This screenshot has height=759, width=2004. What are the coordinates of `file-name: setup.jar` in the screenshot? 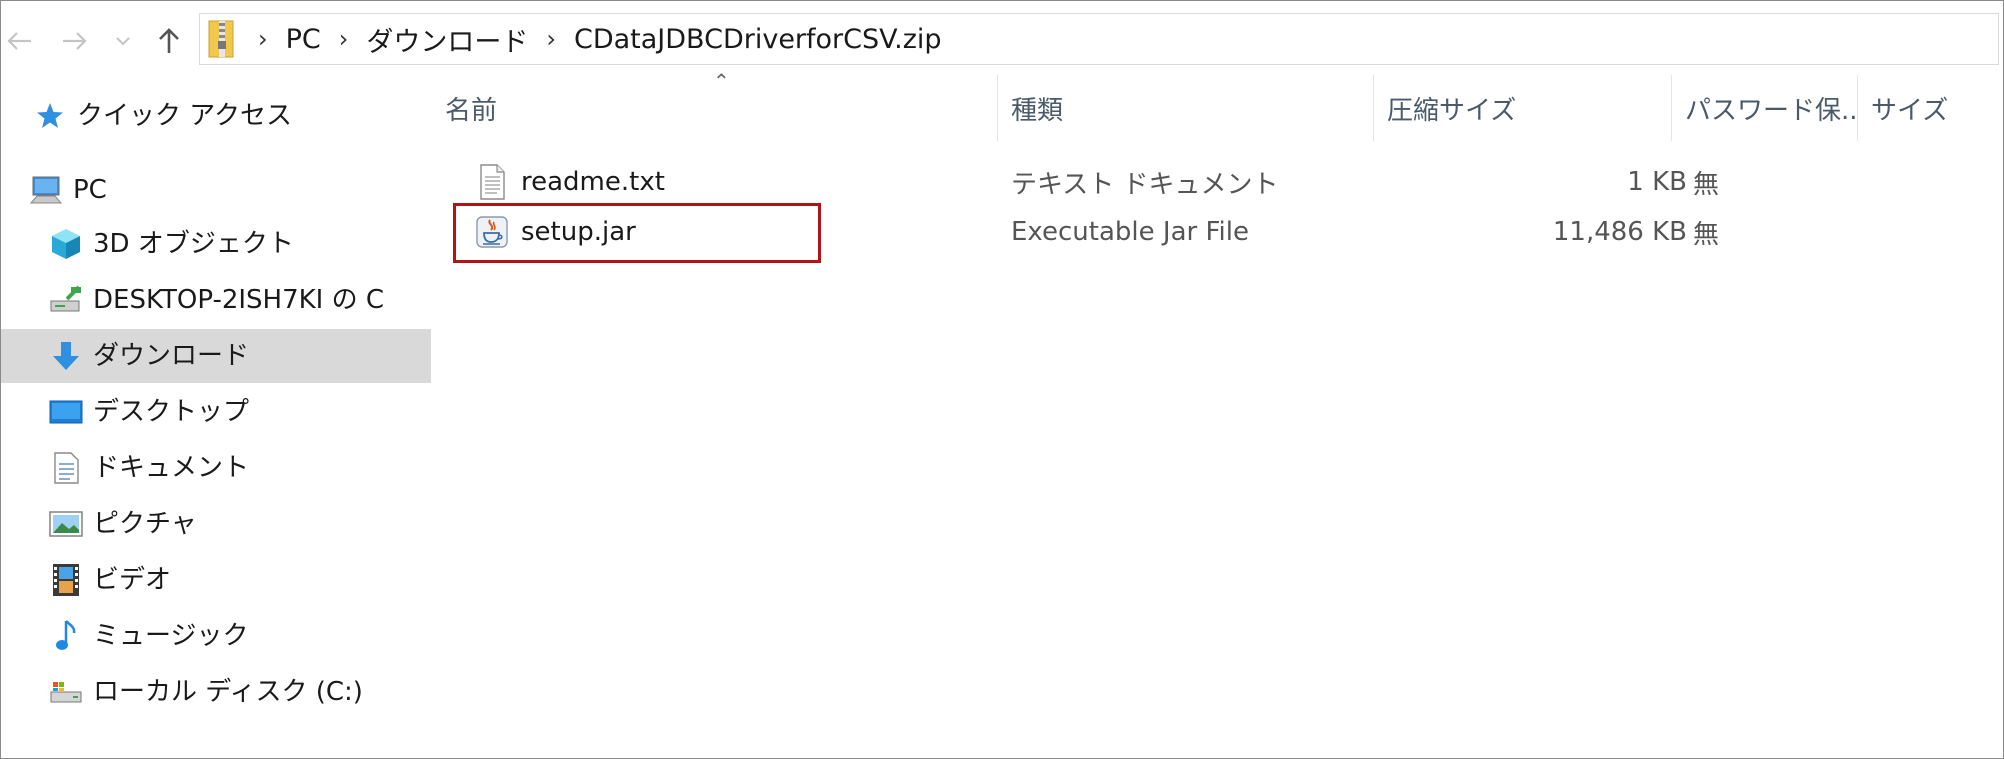 It's located at (578, 232).